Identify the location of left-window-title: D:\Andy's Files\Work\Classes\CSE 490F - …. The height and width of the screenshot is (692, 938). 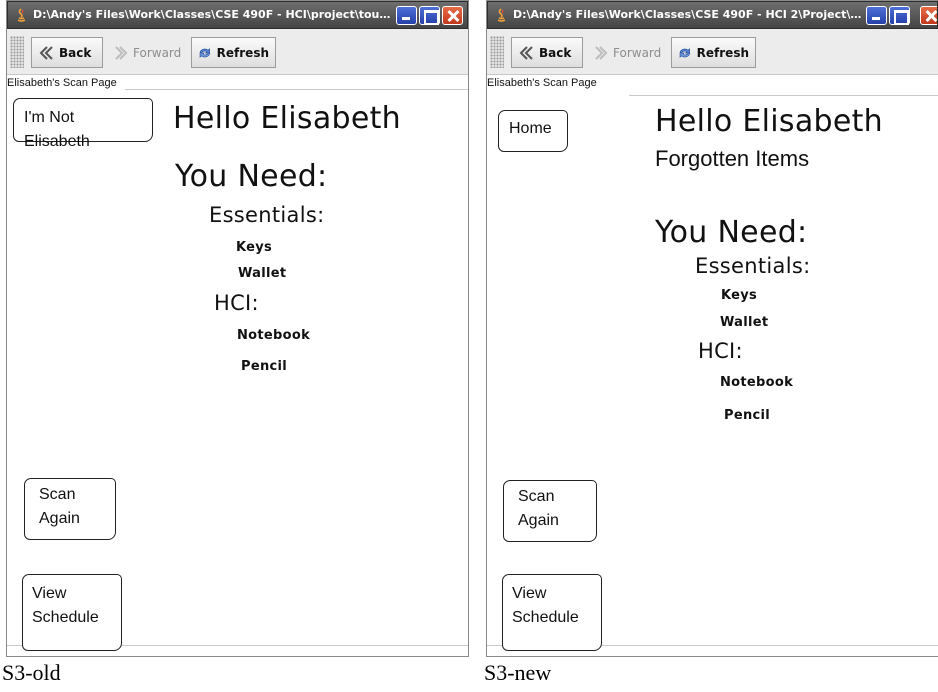
(214, 14).